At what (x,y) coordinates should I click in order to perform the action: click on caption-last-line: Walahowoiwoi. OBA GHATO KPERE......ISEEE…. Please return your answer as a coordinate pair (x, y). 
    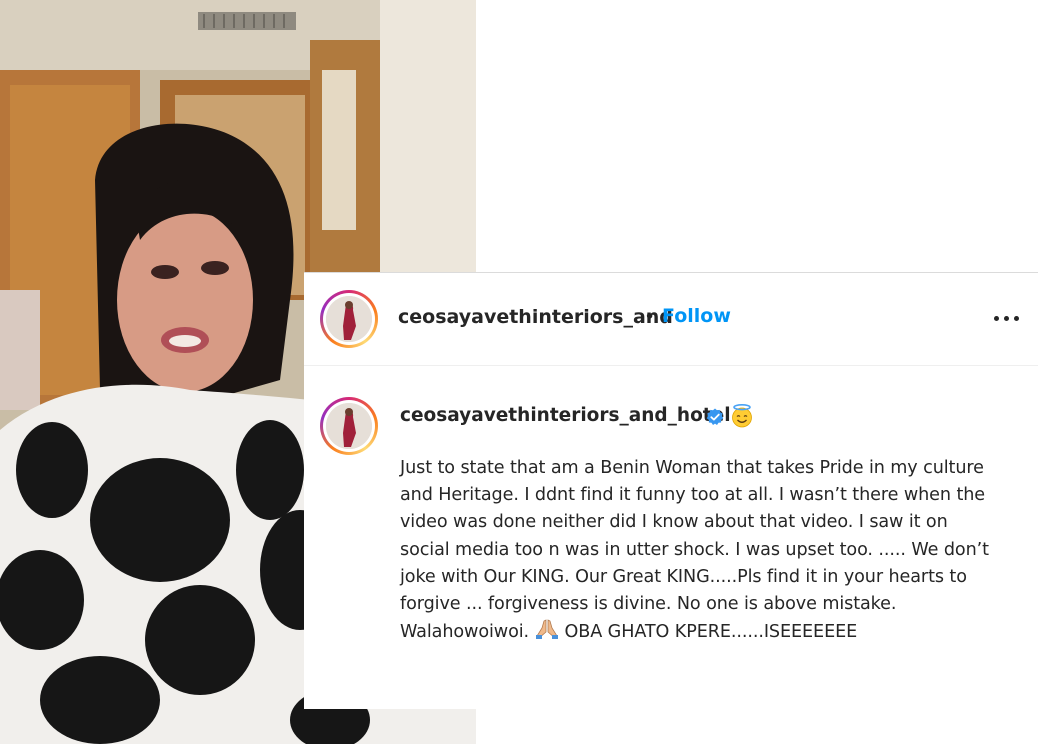
    Looking at the image, I should click on (715, 632).